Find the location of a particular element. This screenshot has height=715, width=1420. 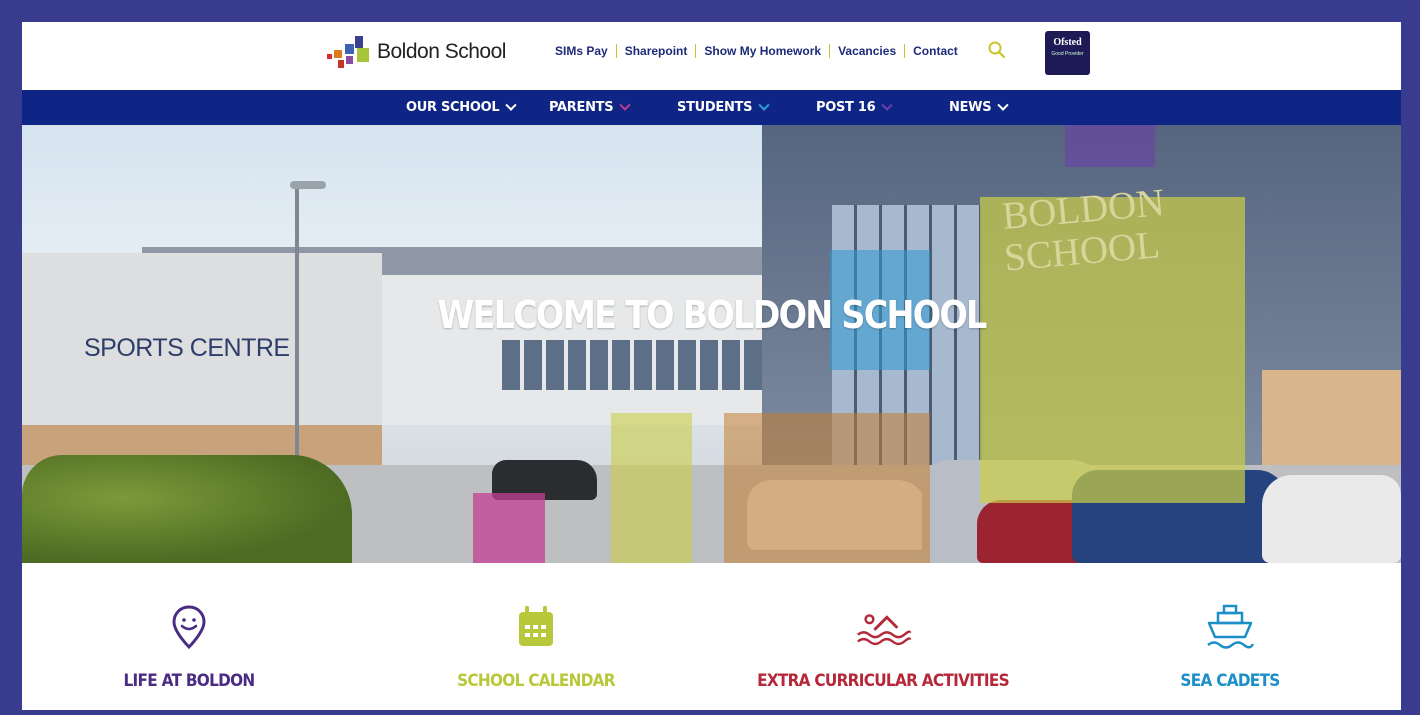

hero-overlay-orange is located at coordinates (827, 488).